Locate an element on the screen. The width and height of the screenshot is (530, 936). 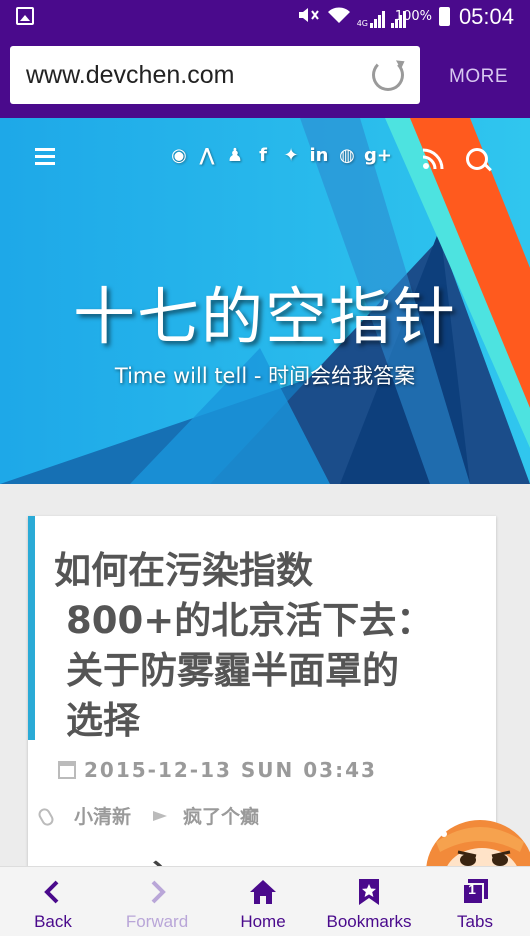
bookmarks-label: Bookmarks is located at coordinates (369, 921).